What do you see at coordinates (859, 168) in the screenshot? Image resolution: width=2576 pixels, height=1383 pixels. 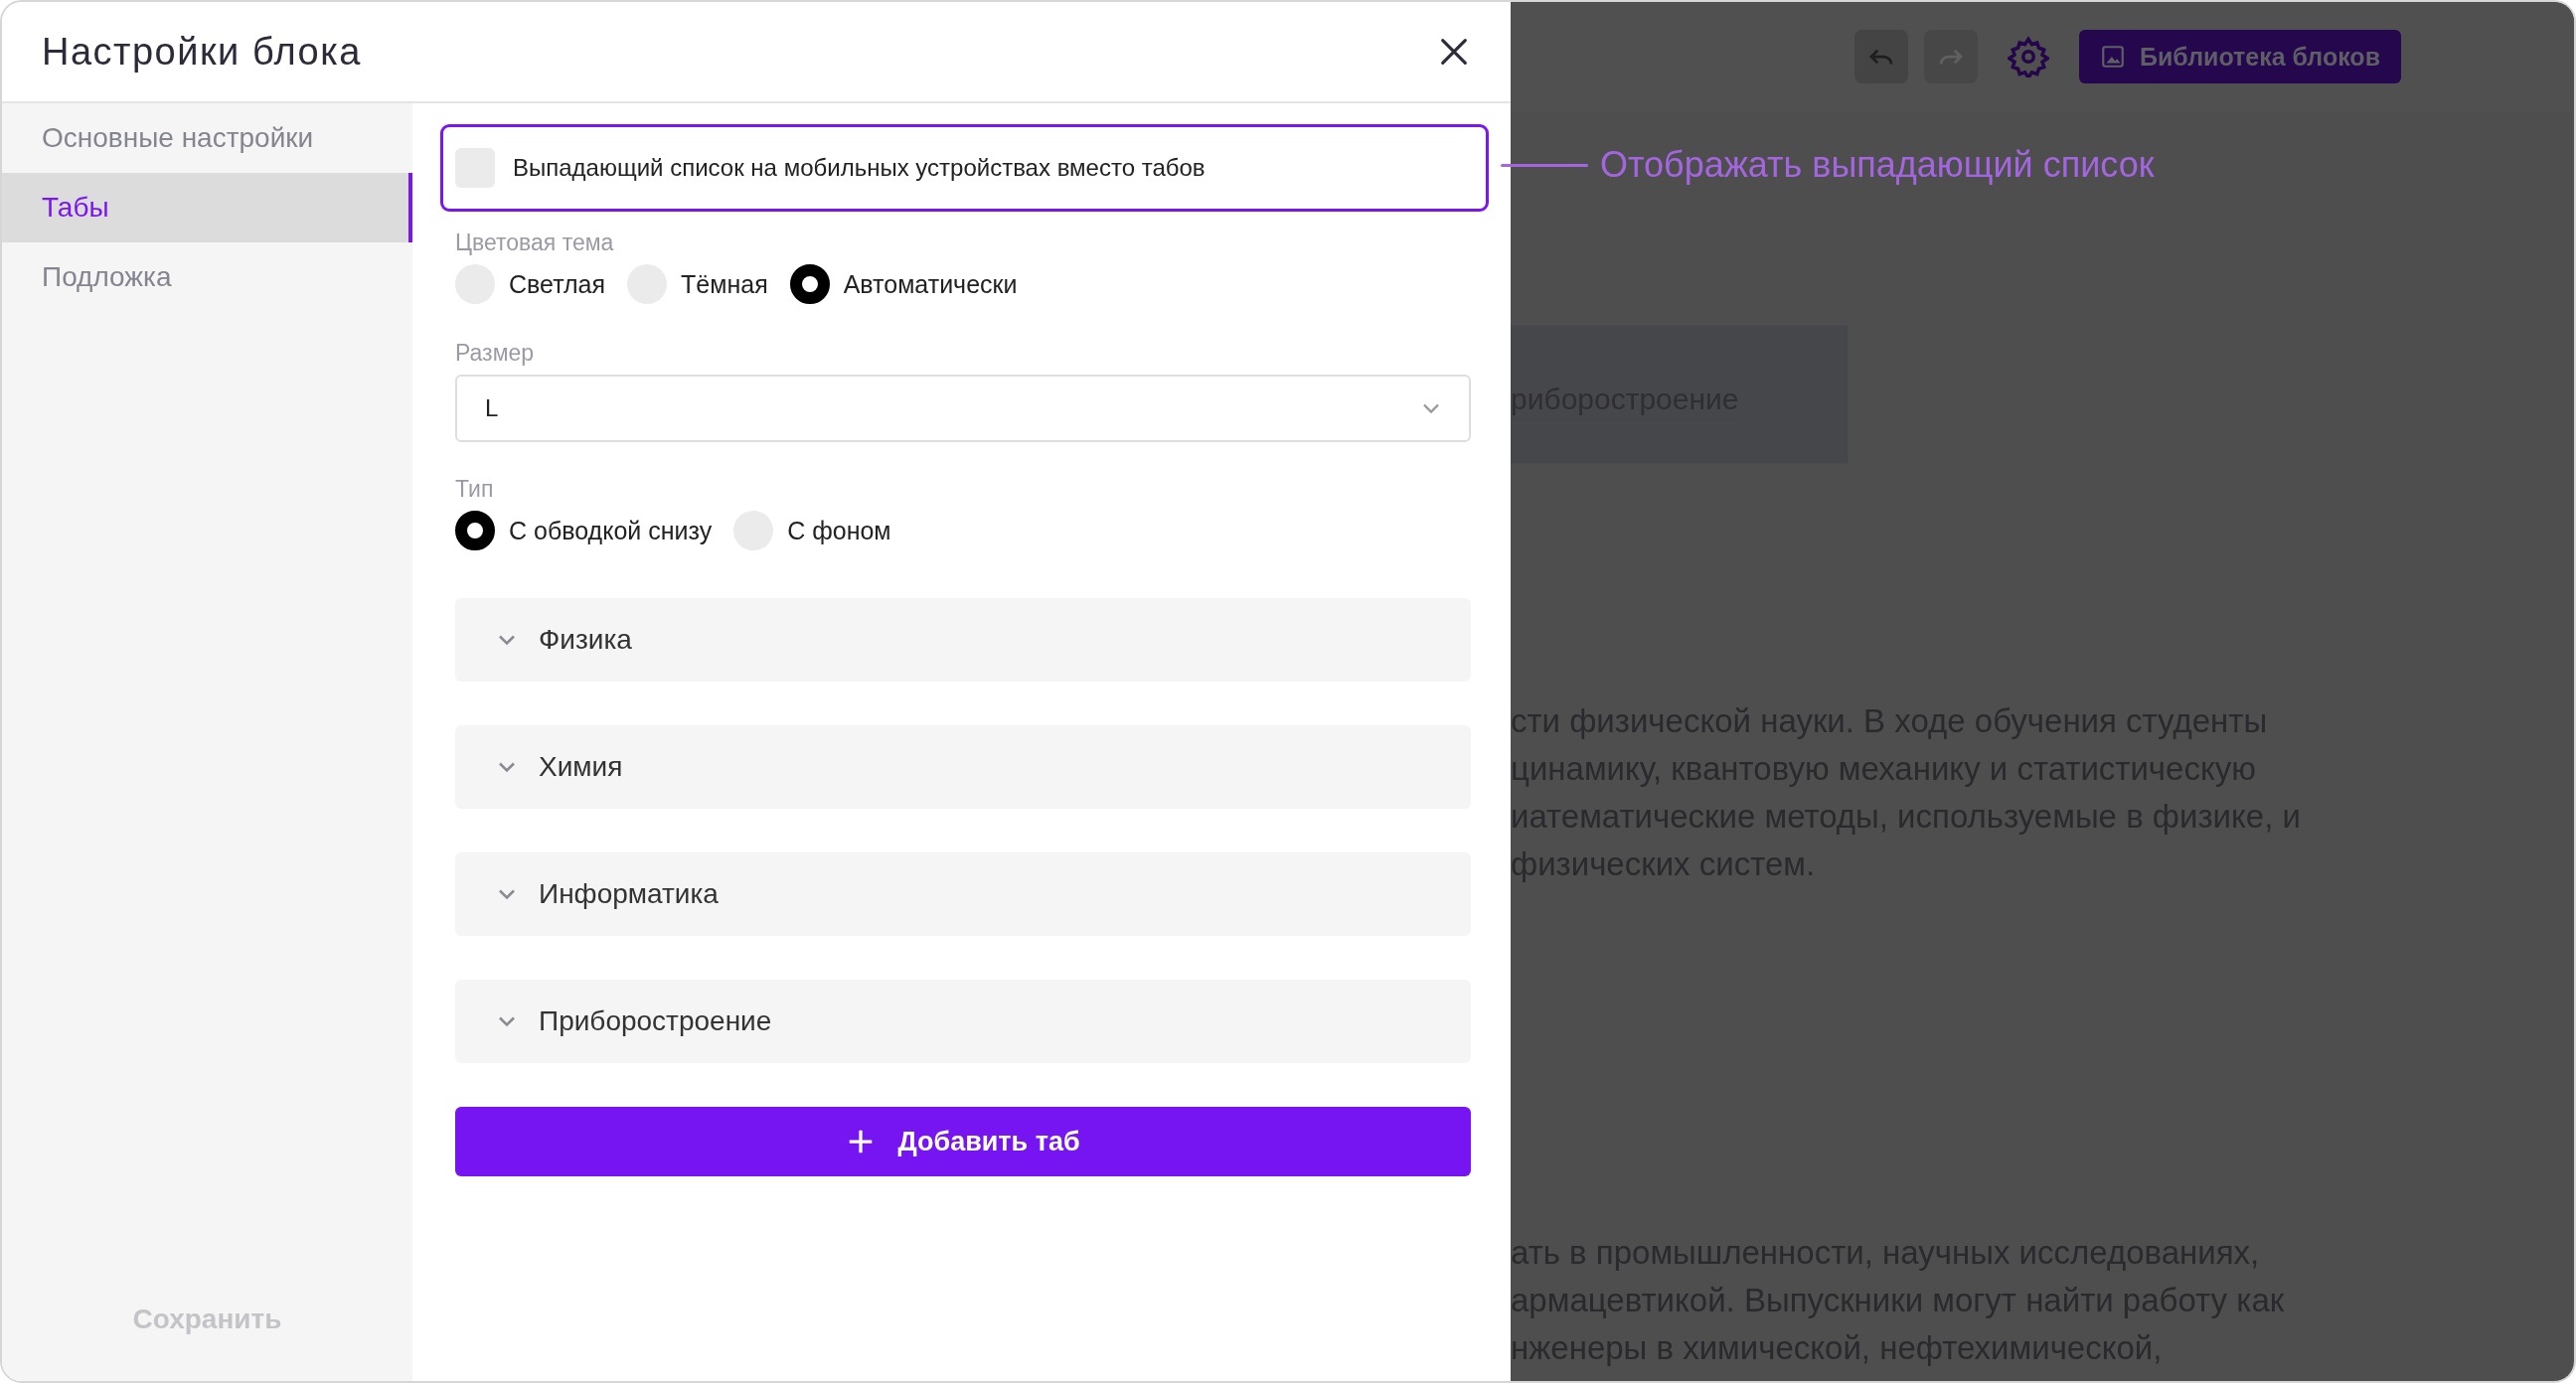 I see `checkbox-label: Выпадающий список на мобильных устройствах вместо табов` at bounding box center [859, 168].